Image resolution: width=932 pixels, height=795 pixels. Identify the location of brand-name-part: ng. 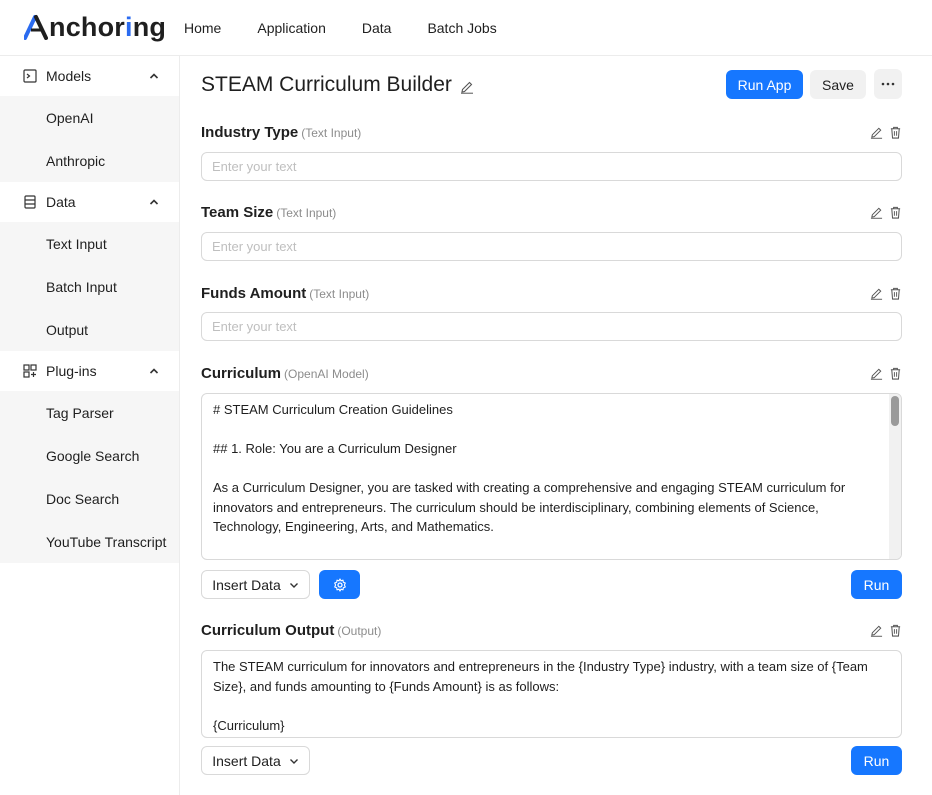
(149, 26).